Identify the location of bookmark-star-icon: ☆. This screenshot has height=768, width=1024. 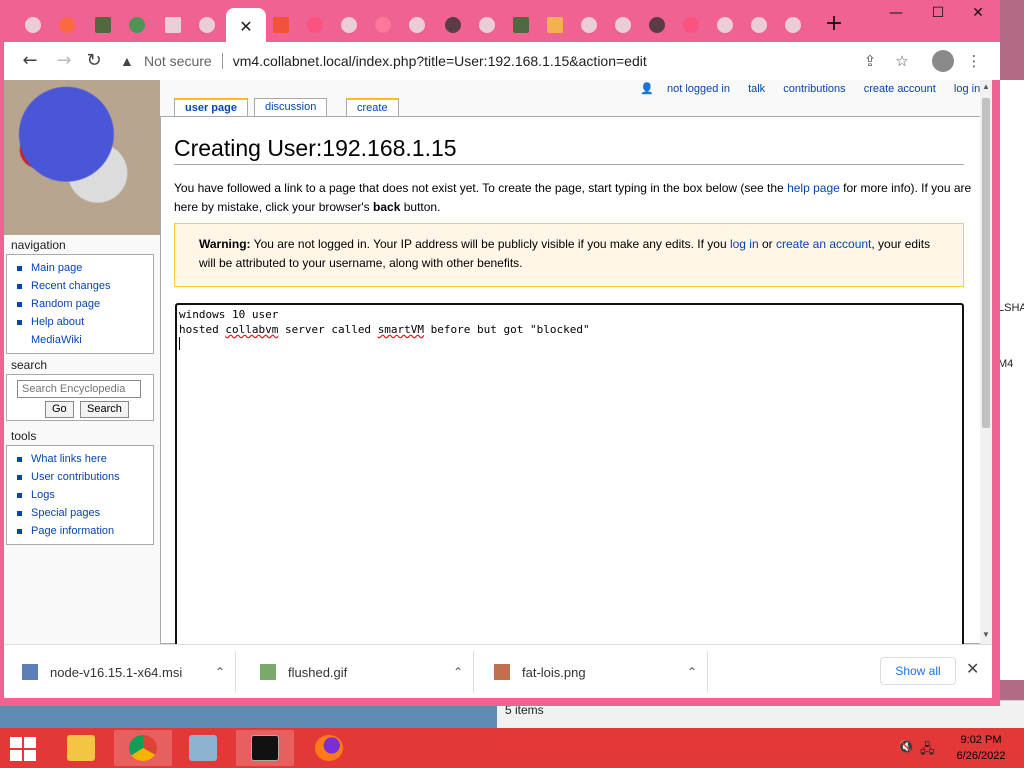
(902, 62).